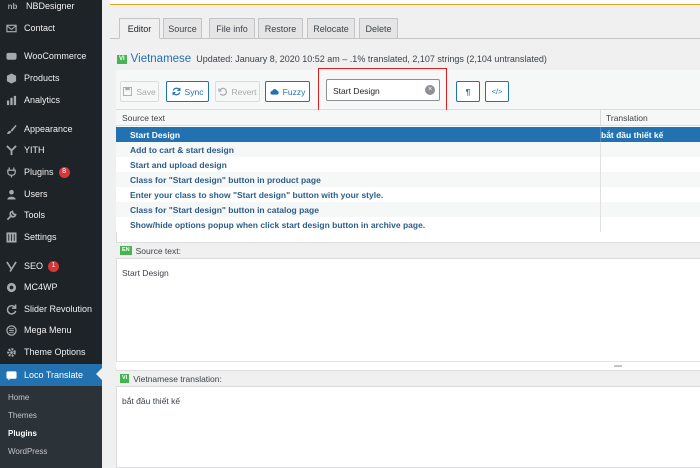 This screenshot has height=468, width=700. I want to click on menu-label: YITH, so click(34, 150).